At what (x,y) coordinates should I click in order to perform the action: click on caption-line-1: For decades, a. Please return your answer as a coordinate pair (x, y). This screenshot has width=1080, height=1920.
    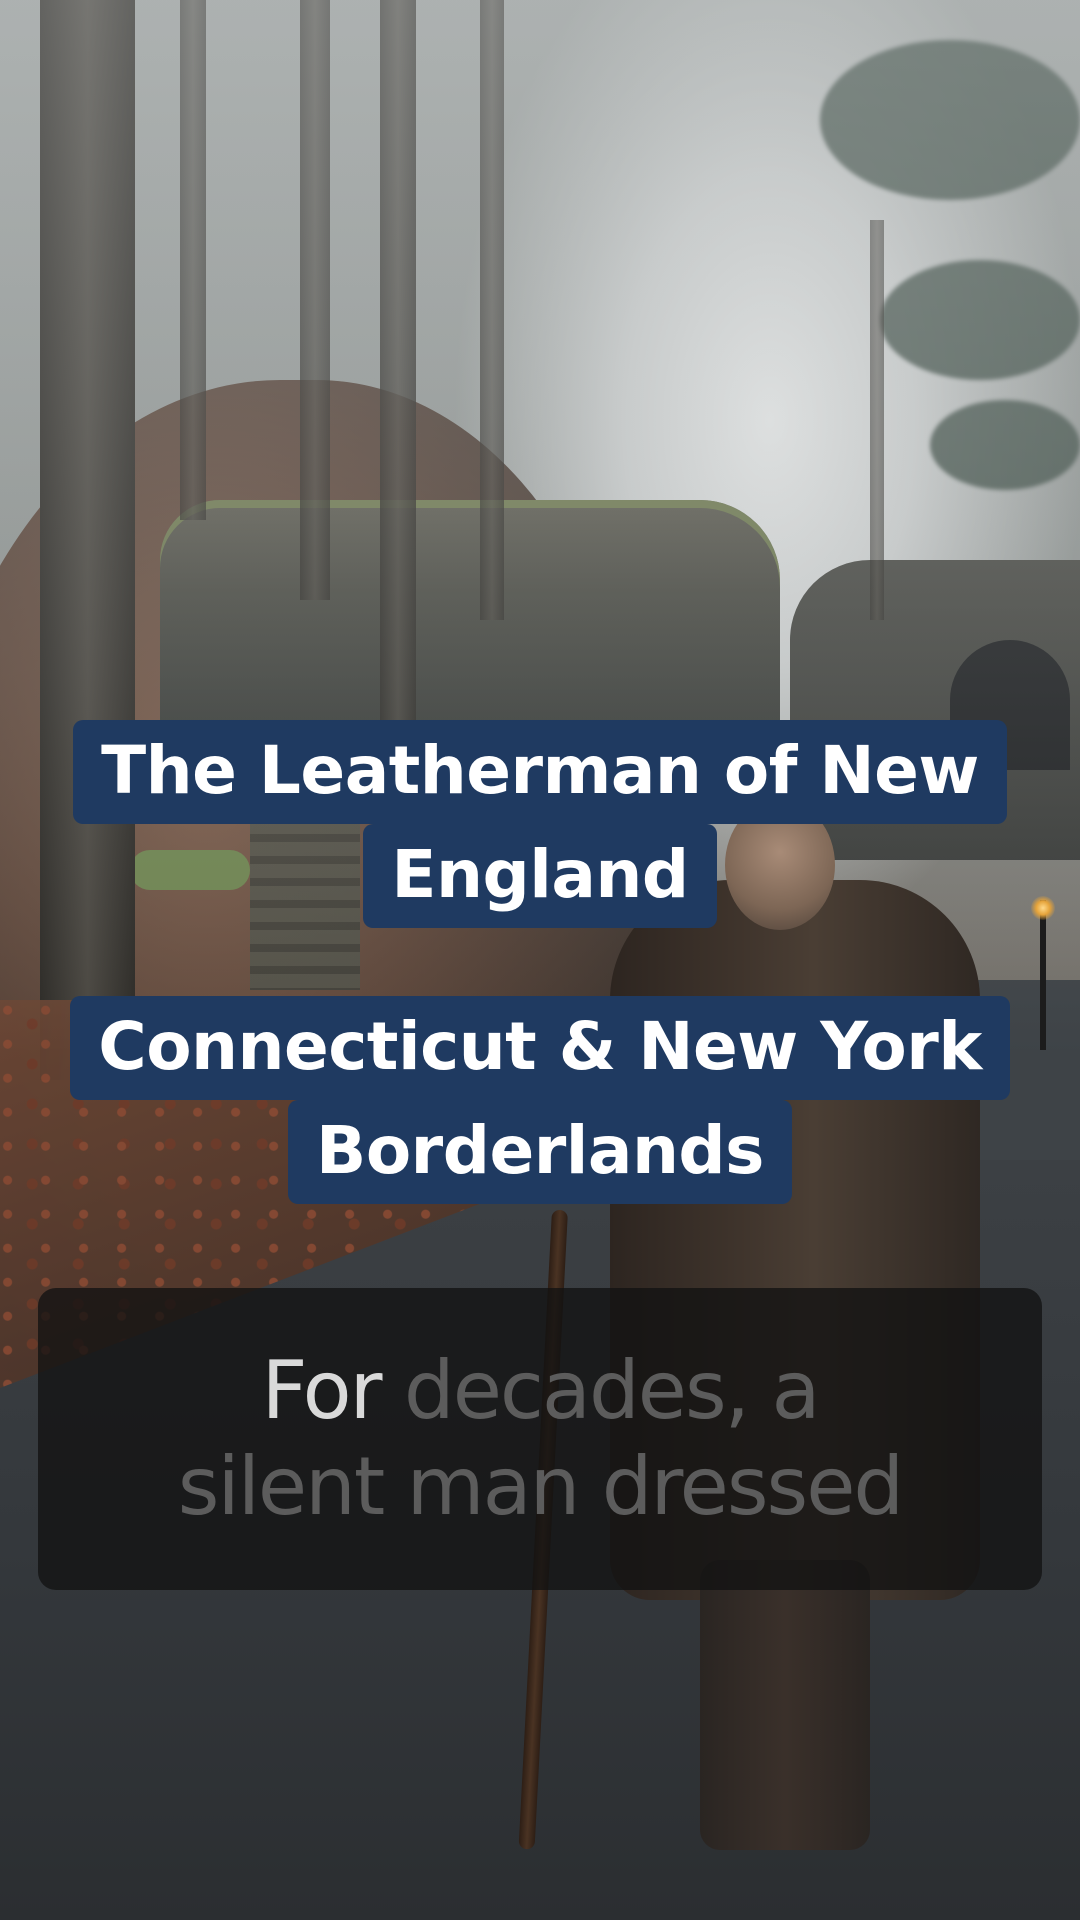
    Looking at the image, I should click on (541, 1391).